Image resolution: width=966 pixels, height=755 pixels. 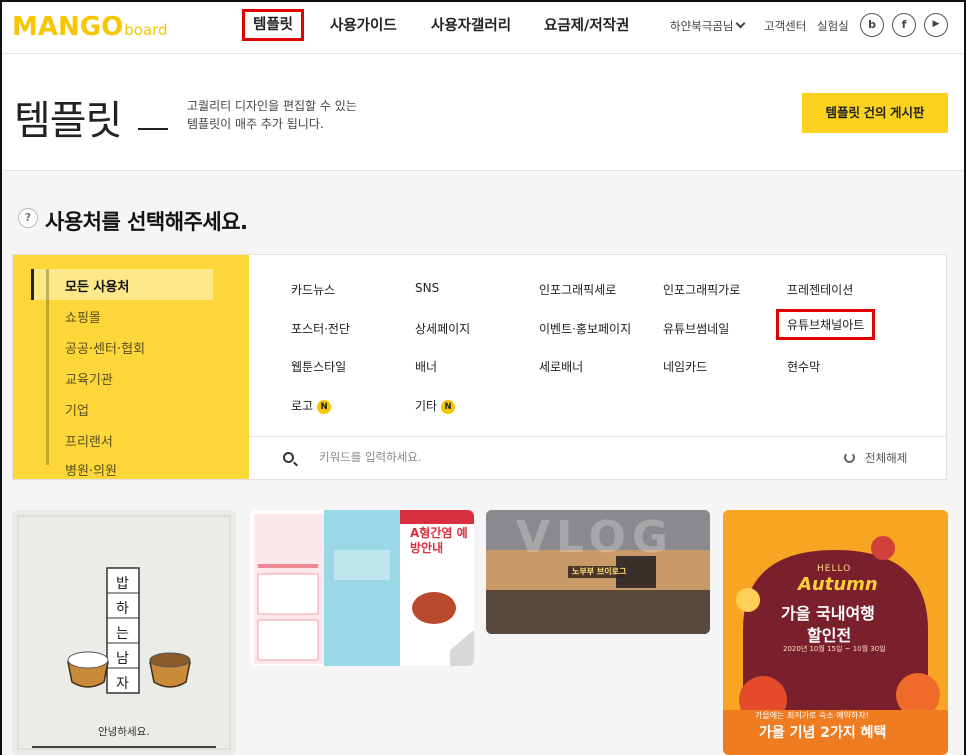 I want to click on category-logo: 로고 N, so click(x=311, y=406).